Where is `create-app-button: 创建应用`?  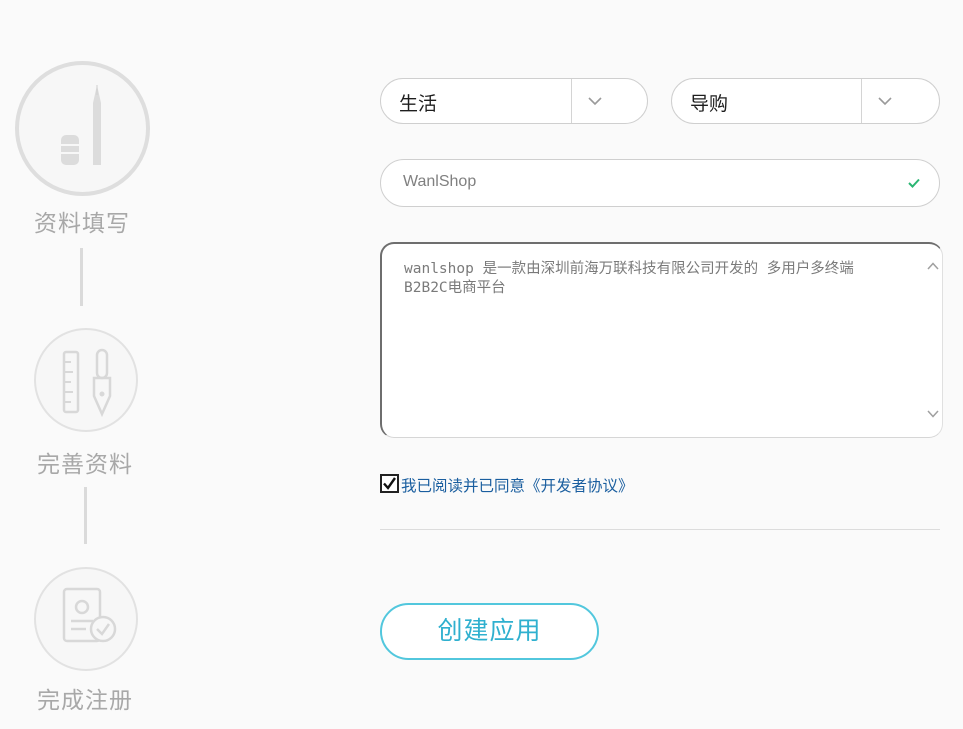
create-app-button: 创建应用 is located at coordinates (489, 631).